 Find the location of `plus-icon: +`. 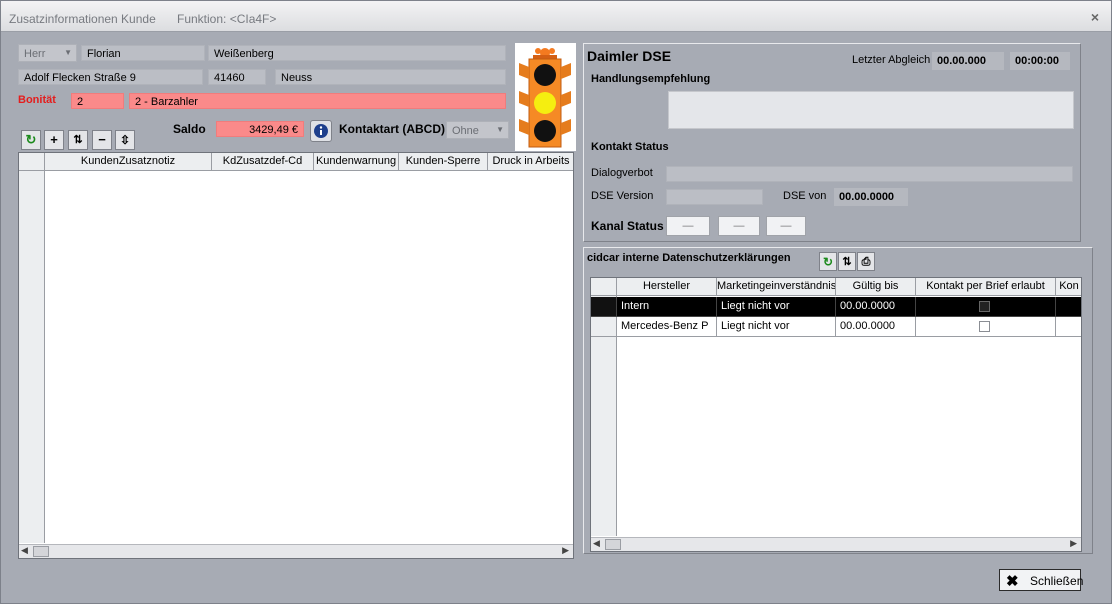

plus-icon: + is located at coordinates (54, 139).